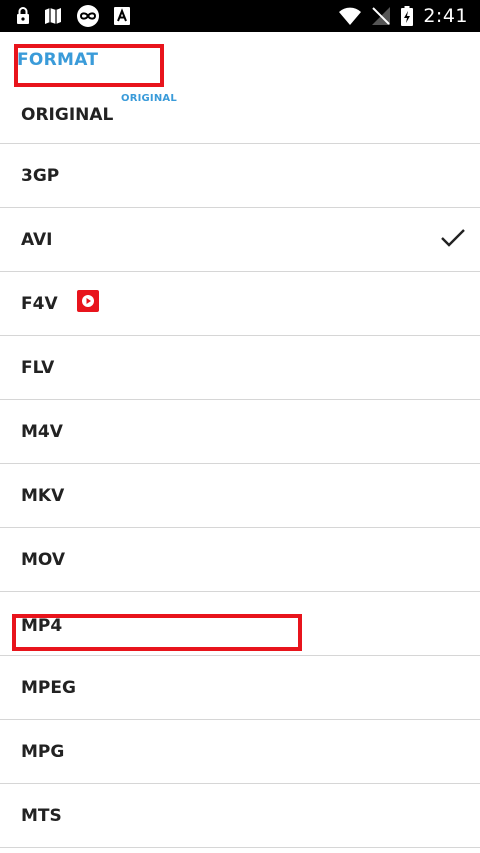 The height and width of the screenshot is (853, 480). What do you see at coordinates (350, 16) in the screenshot?
I see `wifi-icon` at bounding box center [350, 16].